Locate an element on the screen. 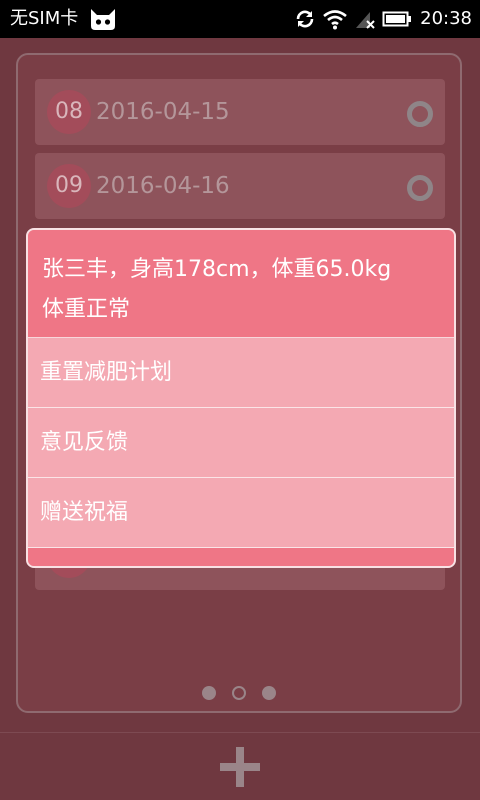 The image size is (480, 800). menu-item-label: 赠送祝福 is located at coordinates (84, 512).